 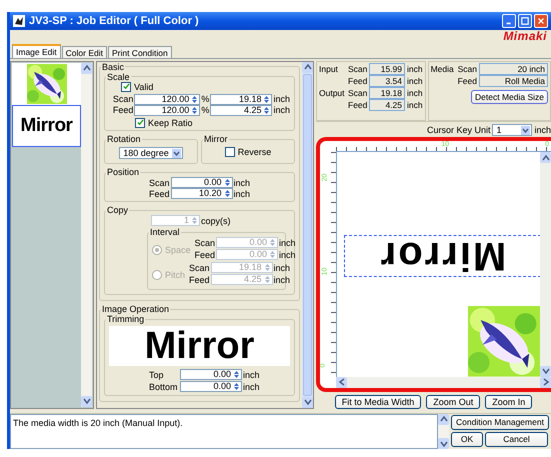 I want to click on thumbnail: Mirror, so click(x=46, y=125).